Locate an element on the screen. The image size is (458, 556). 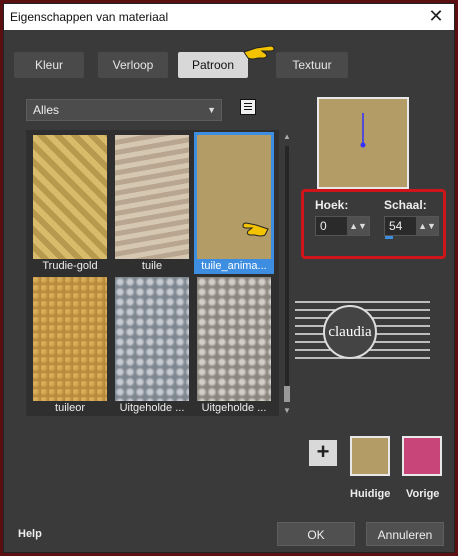
title-bar: Eigenschappen van materiaal ✕ is located at coordinates (229, 17).